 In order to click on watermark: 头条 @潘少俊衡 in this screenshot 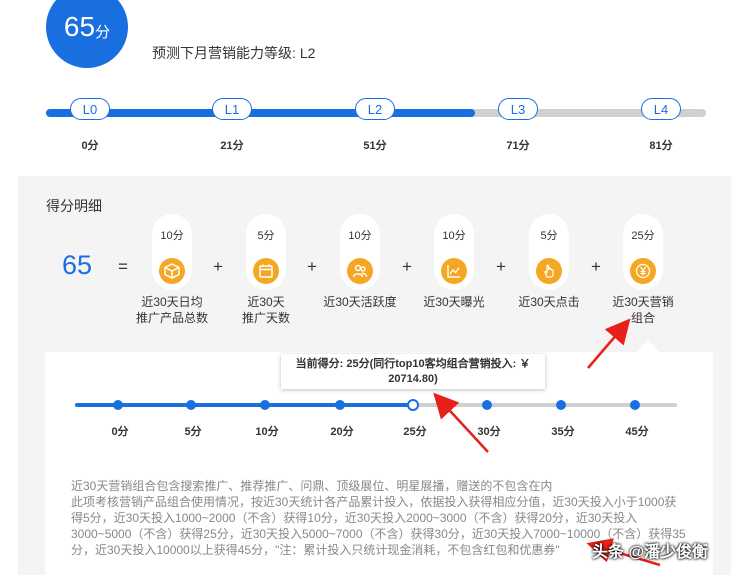, I will do `click(650, 552)`.